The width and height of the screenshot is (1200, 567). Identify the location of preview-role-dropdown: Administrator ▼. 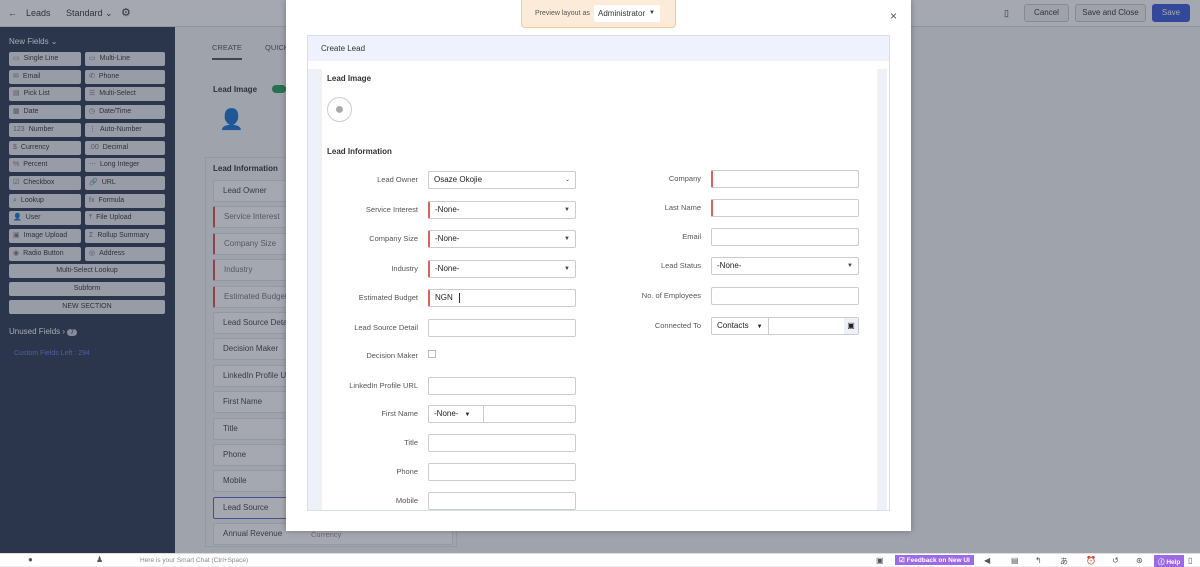
(627, 13).